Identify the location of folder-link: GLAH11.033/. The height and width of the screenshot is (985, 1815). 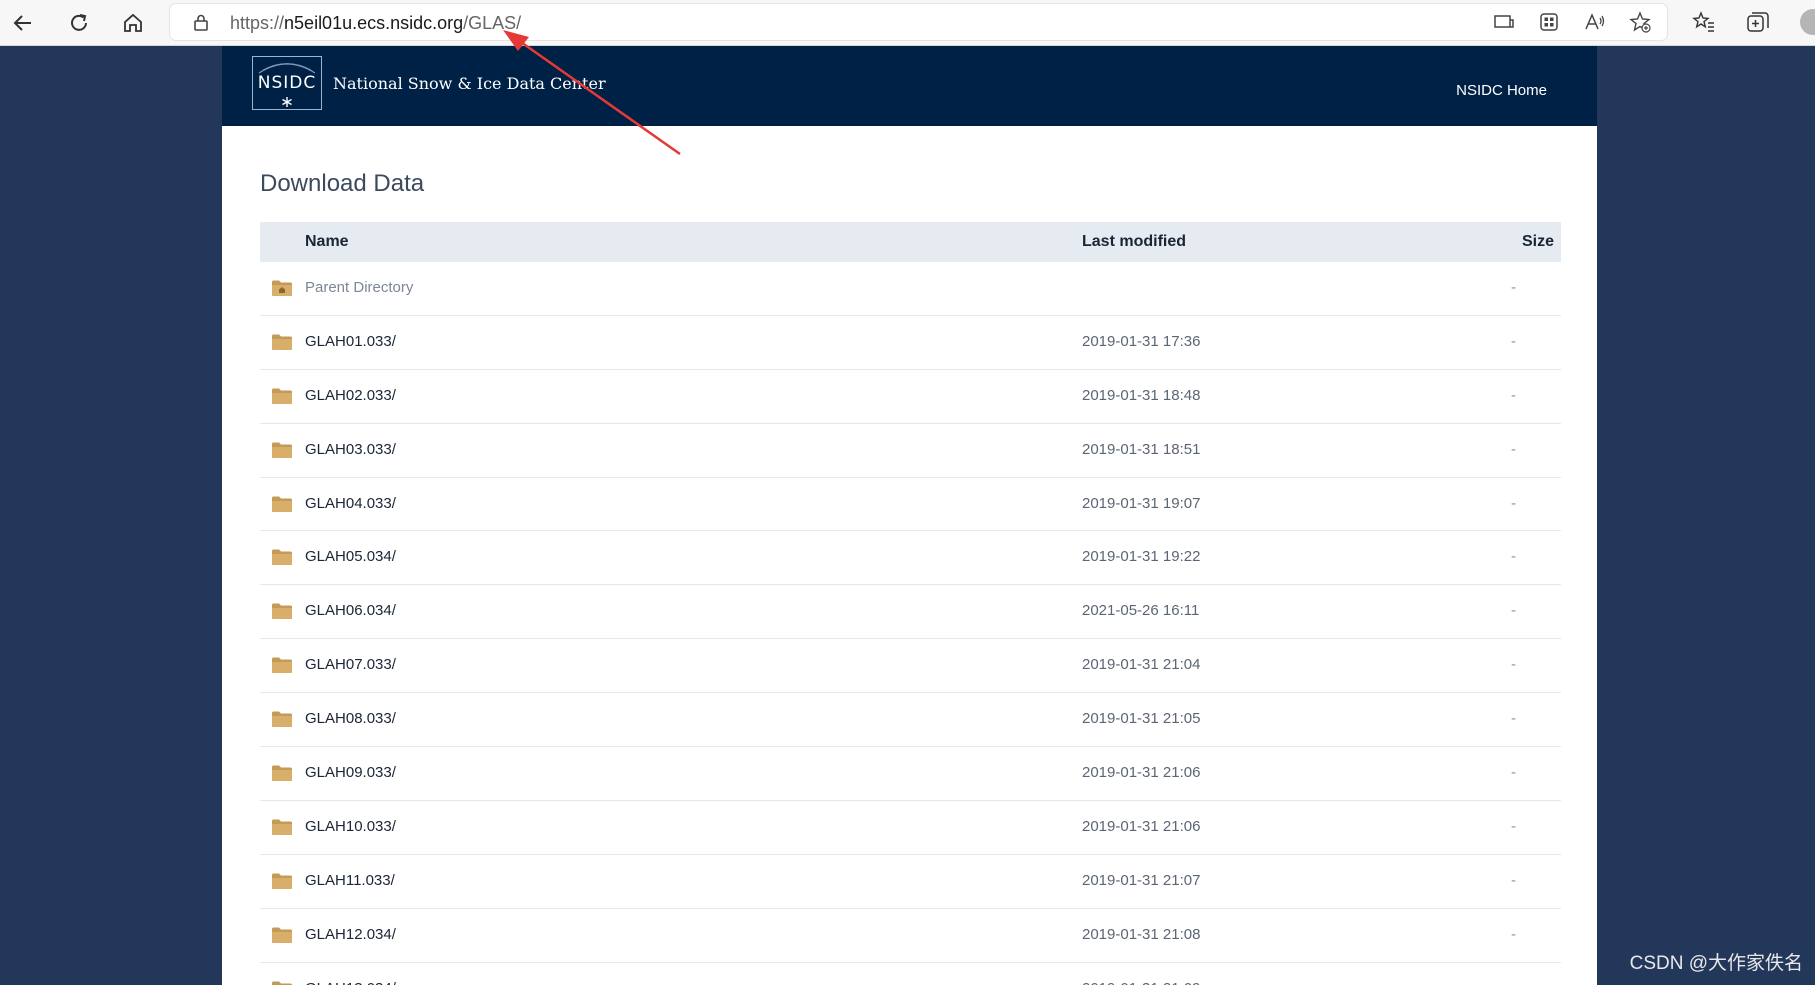
(350, 880).